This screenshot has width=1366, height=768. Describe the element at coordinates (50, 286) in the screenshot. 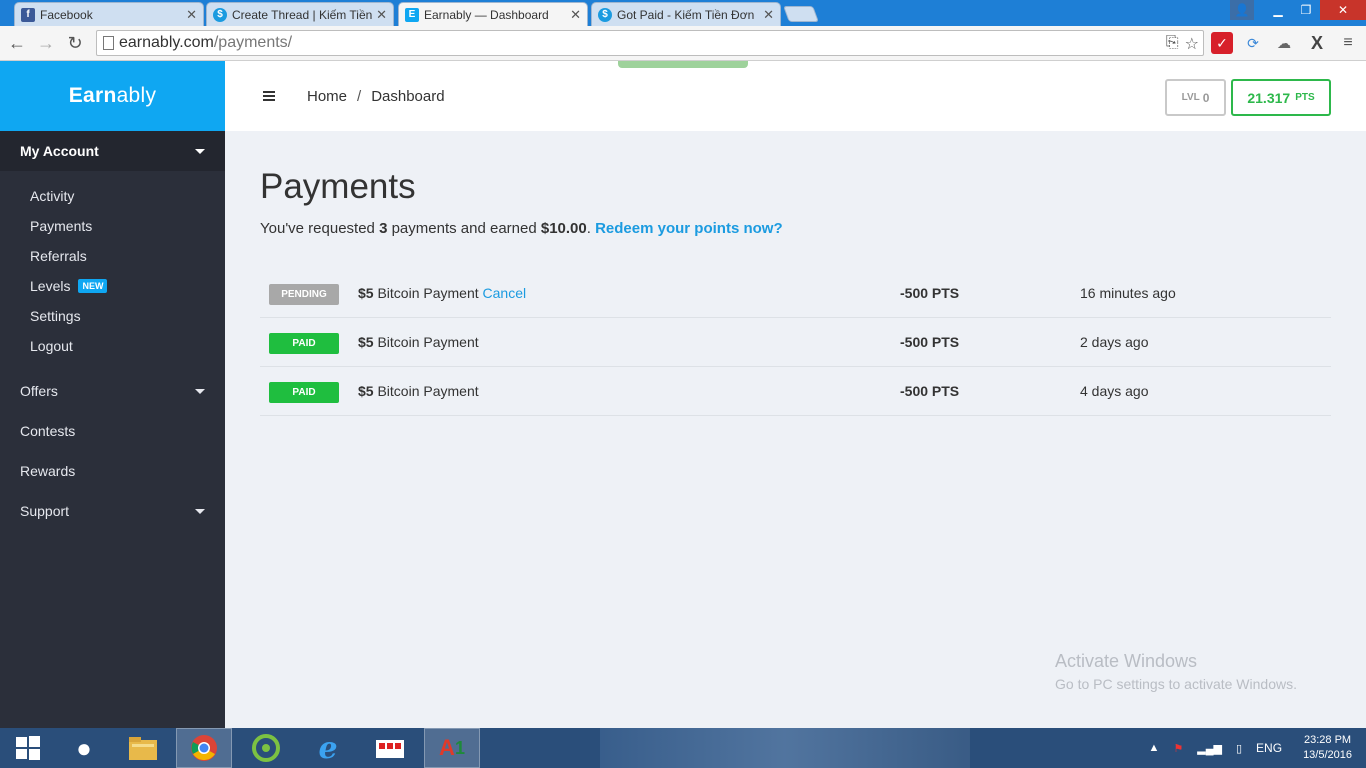

I see `sidebar-item-label: Levels` at that location.